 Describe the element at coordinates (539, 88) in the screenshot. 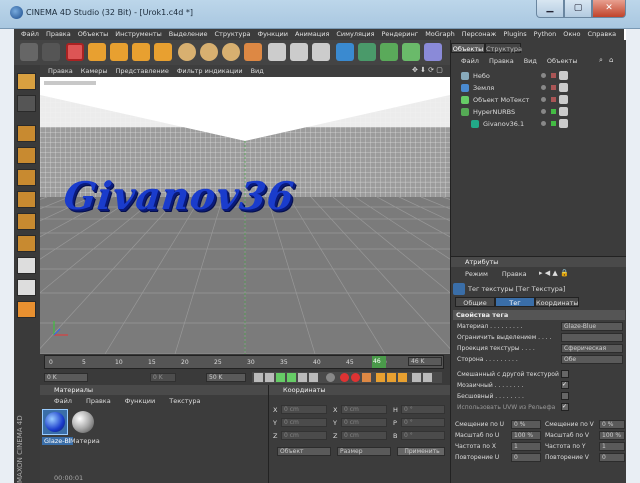

I see `object-row: Земля` at that location.